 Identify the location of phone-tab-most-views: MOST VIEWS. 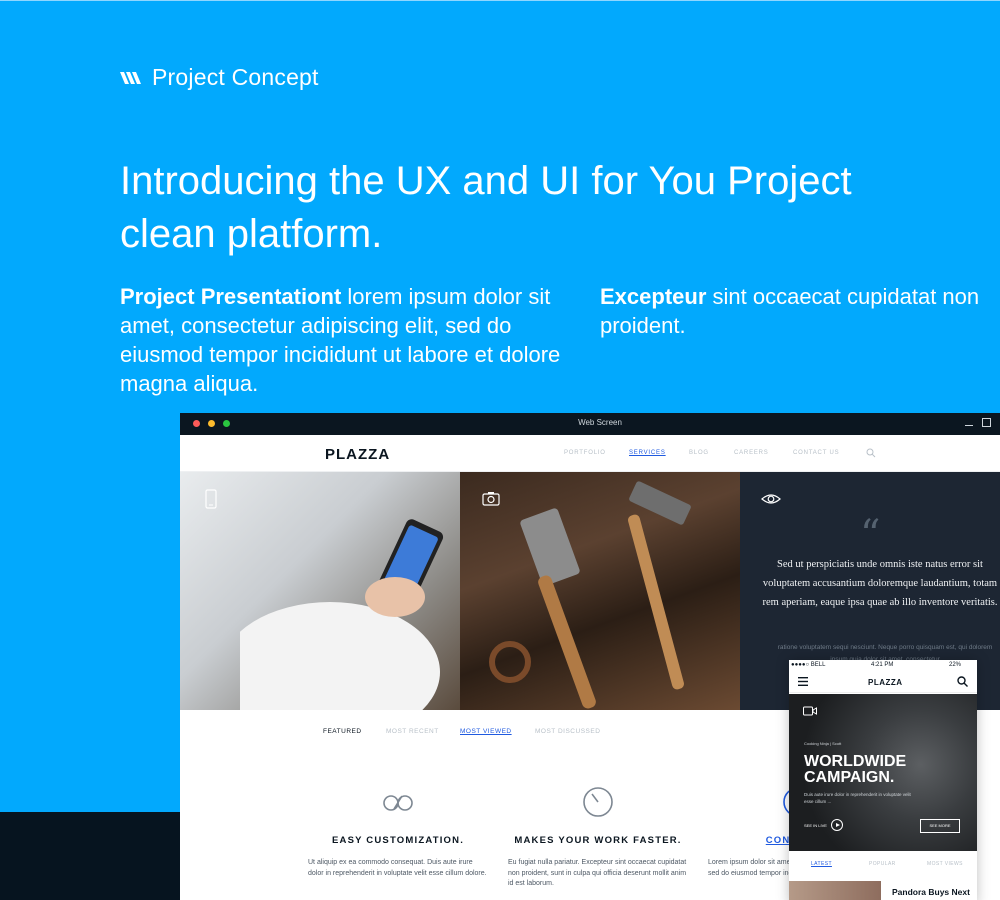
(945, 864).